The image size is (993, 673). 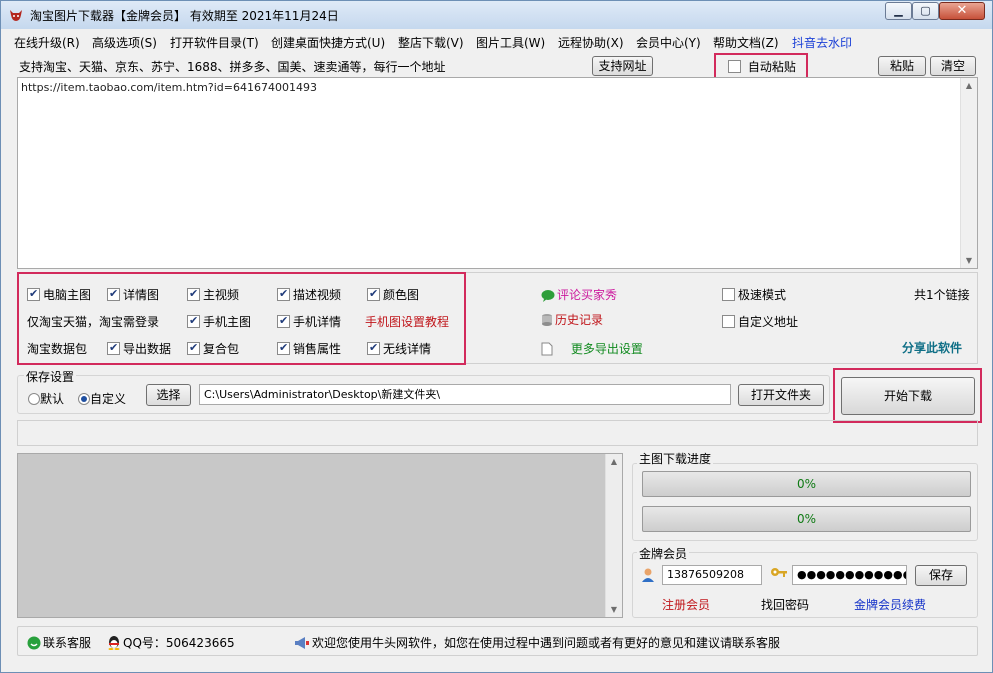 I want to click on recover-password-link: 找回密码, so click(x=785, y=604).